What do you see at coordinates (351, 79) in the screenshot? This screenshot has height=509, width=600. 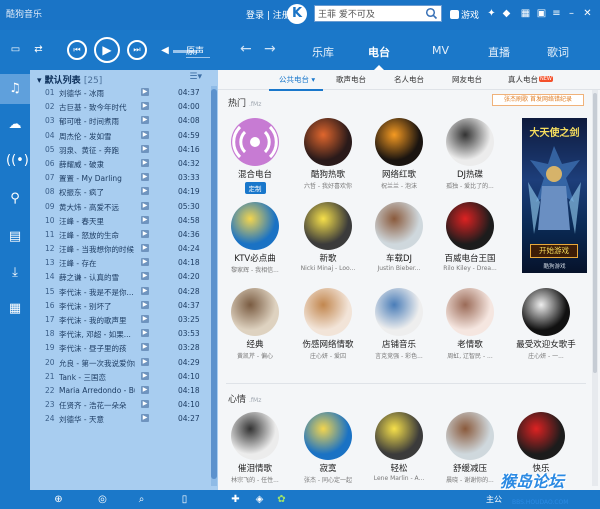 I see `subtab-singer-radio: 歌声电台` at bounding box center [351, 79].